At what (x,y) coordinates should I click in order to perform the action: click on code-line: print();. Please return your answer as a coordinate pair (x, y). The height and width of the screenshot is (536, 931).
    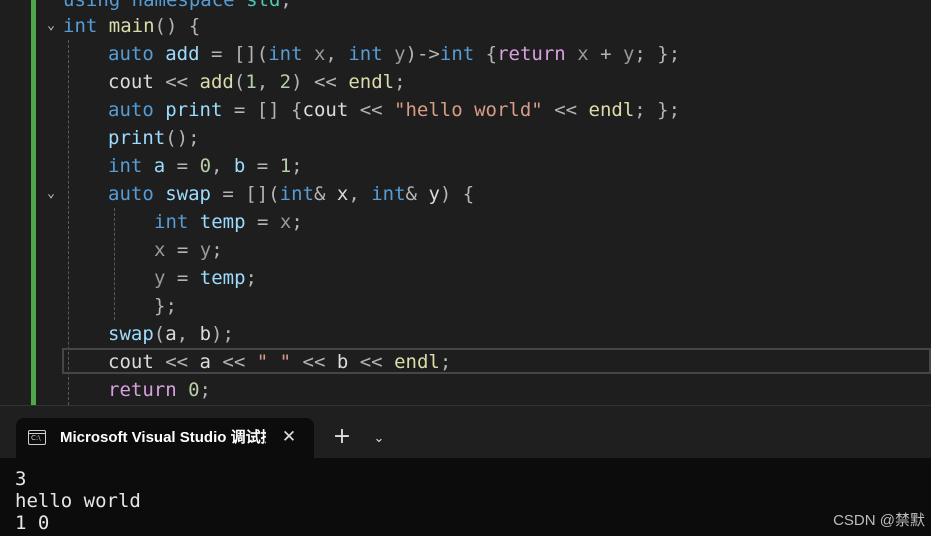
    Looking at the image, I should click on (154, 138).